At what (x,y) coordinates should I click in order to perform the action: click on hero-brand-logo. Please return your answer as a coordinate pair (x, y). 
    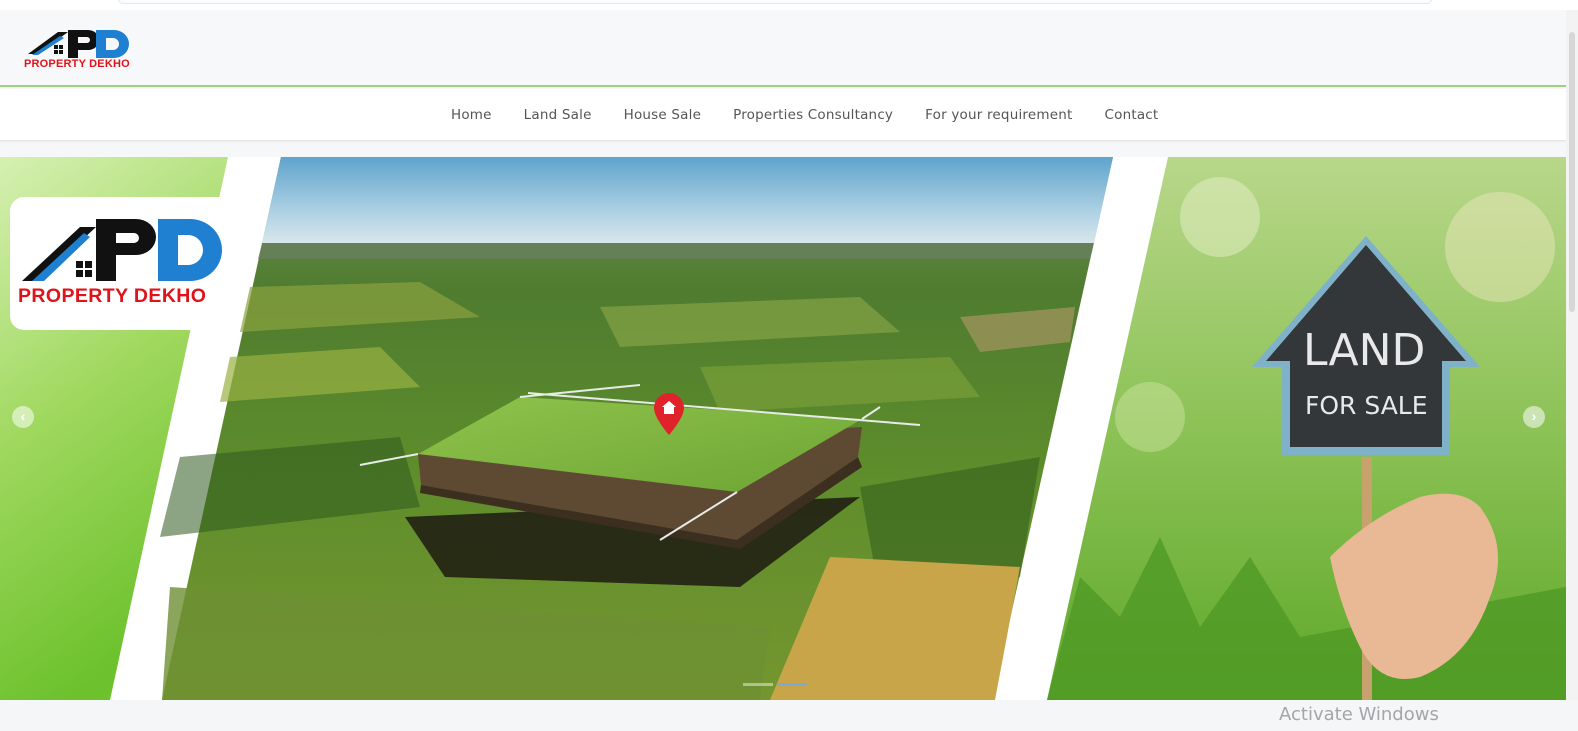
    Looking at the image, I should click on (122, 250).